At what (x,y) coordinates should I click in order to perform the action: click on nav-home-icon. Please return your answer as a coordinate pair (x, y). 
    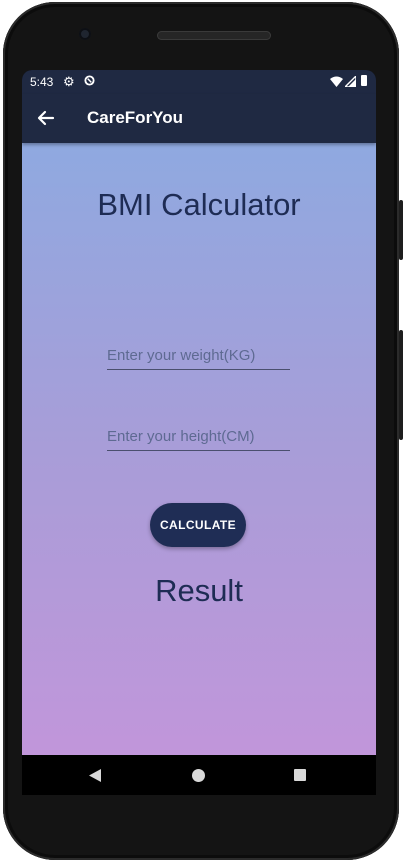
    Looking at the image, I should click on (198, 775).